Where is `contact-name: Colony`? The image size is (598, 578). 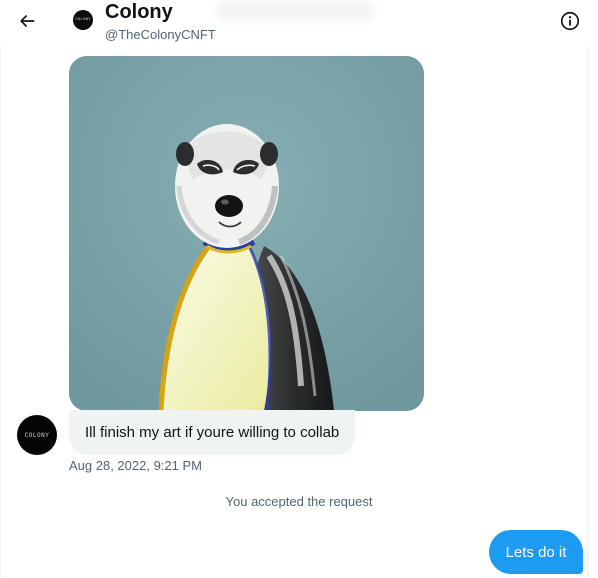
contact-name: Colony is located at coordinates (139, 12).